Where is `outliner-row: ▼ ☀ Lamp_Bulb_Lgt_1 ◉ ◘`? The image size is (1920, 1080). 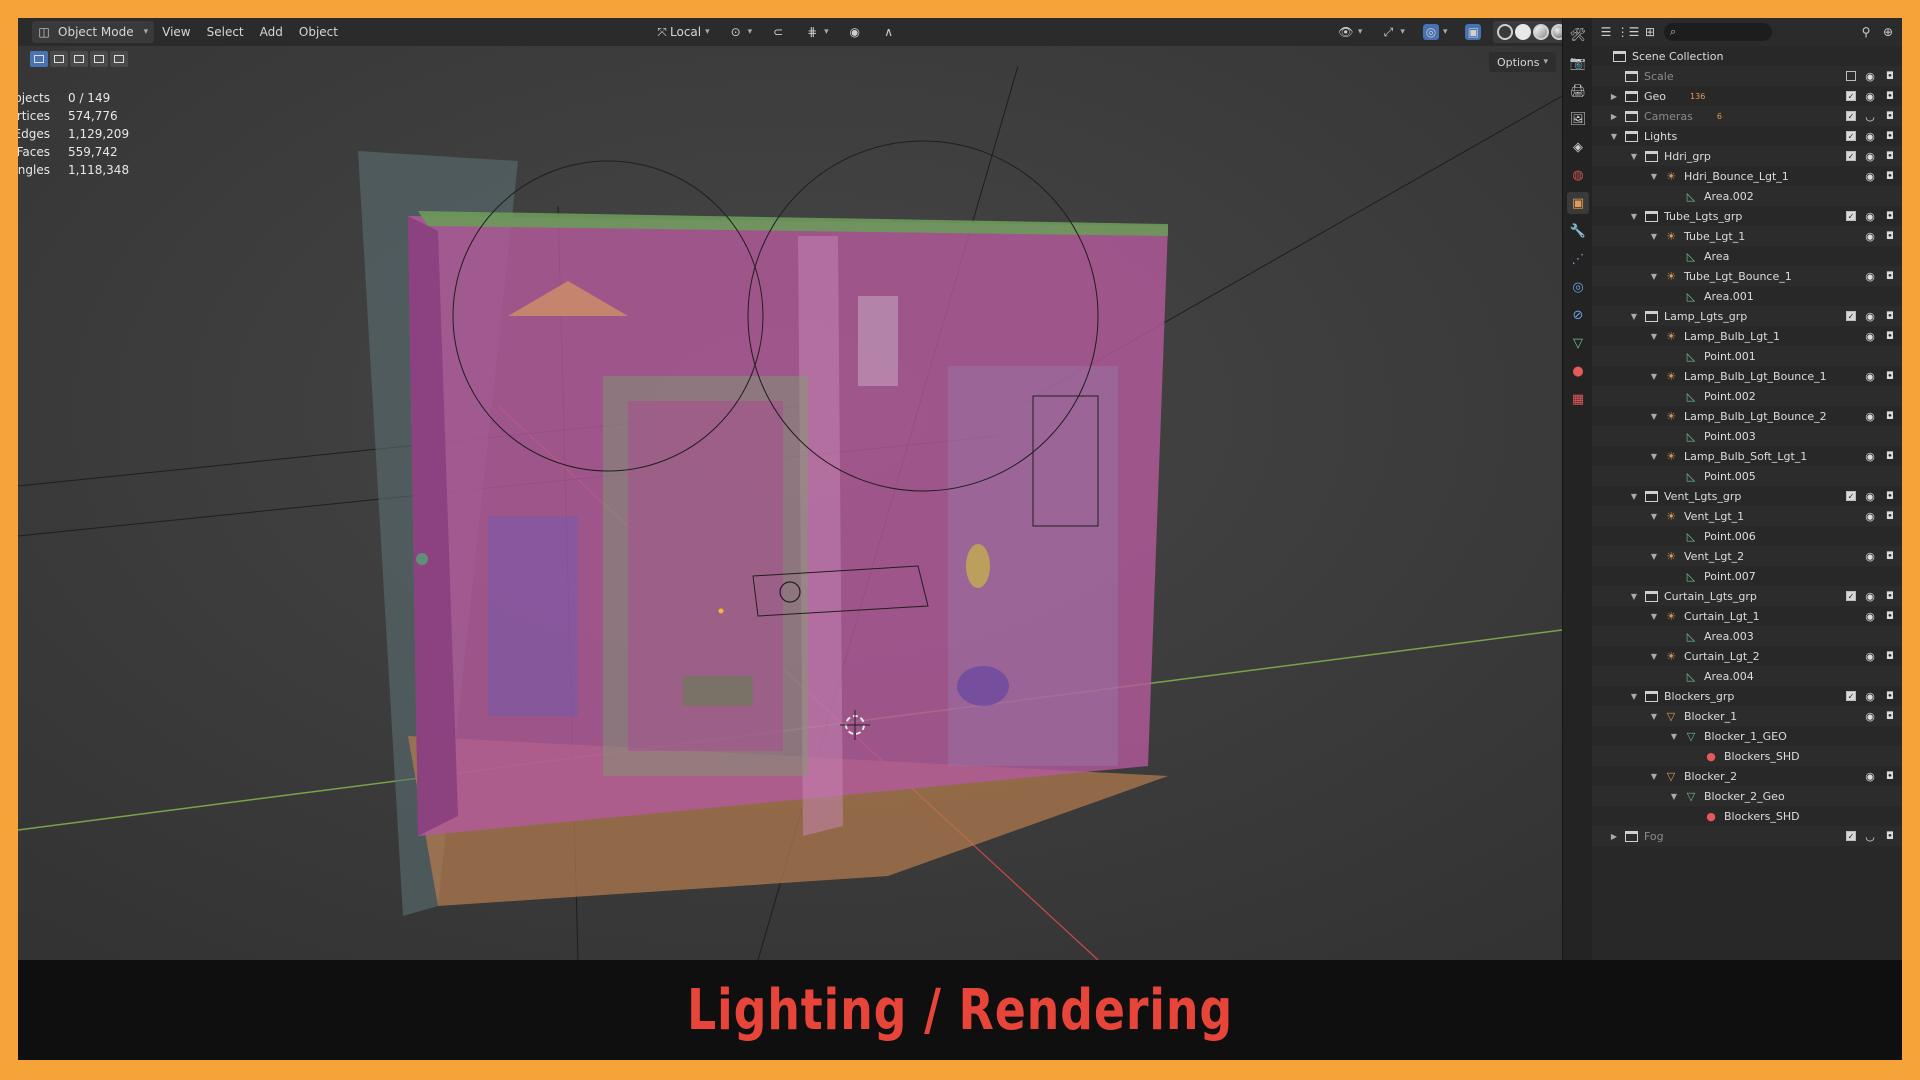 outliner-row: ▼ ☀ Lamp_Bulb_Lgt_1 ◉ ◘ is located at coordinates (1747, 336).